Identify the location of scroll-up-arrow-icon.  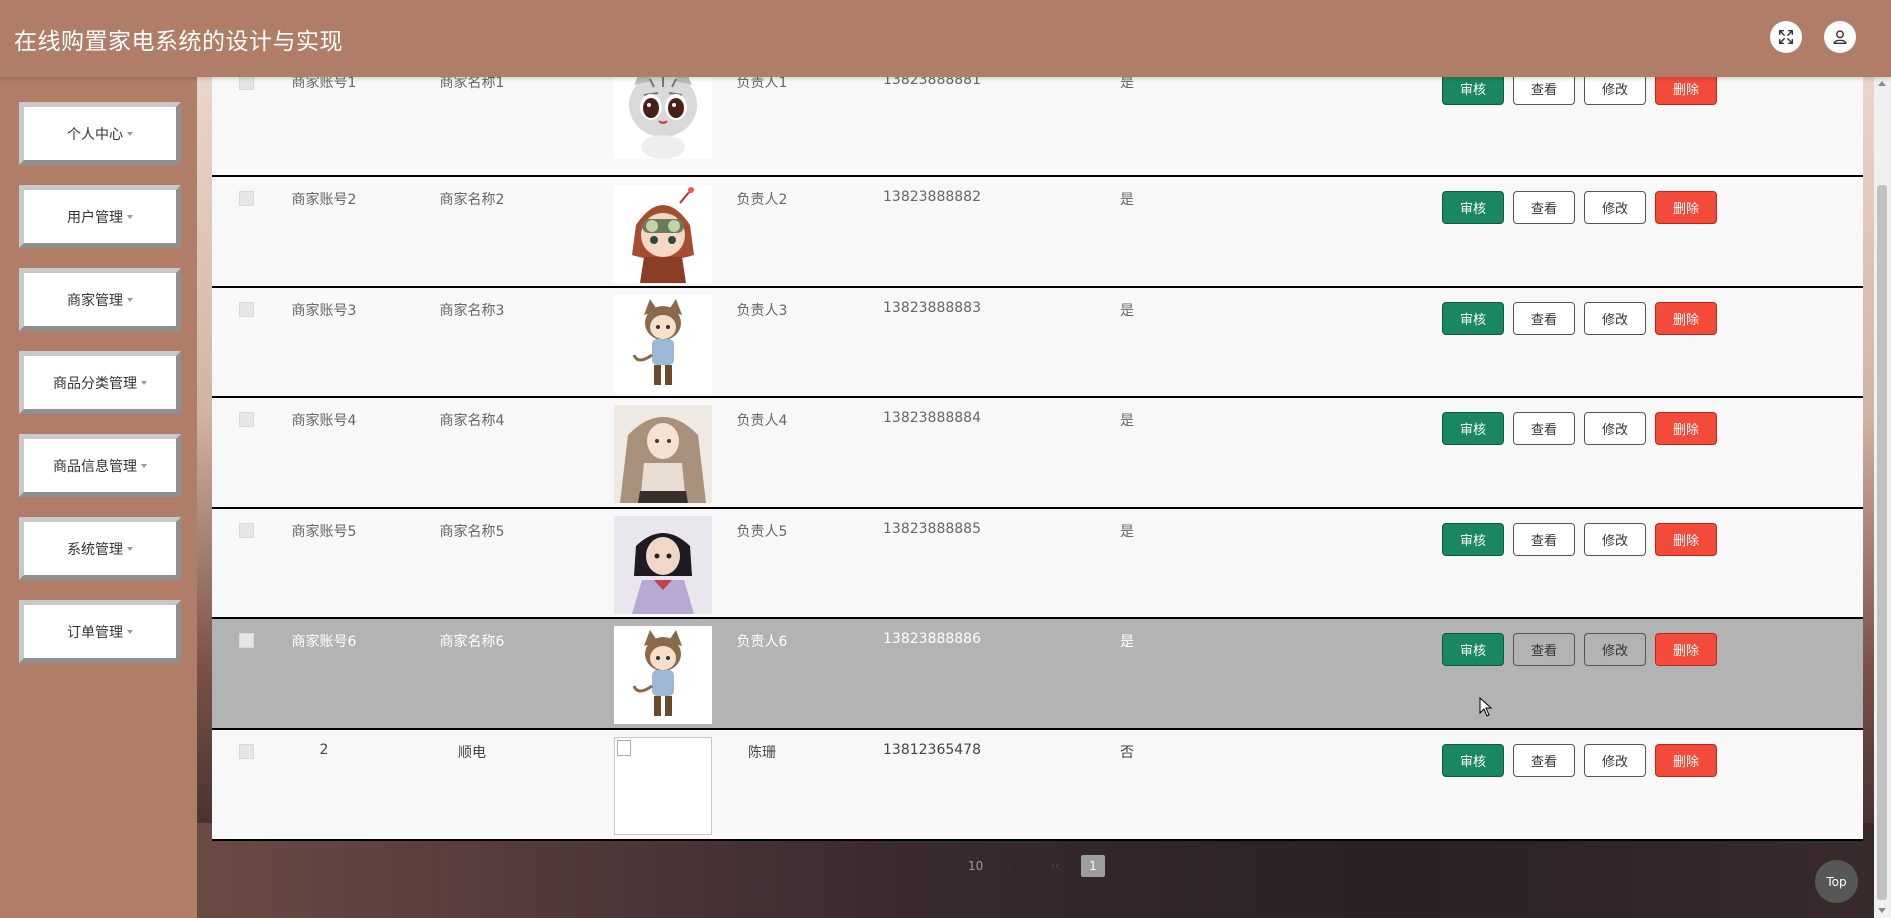
(1882, 83).